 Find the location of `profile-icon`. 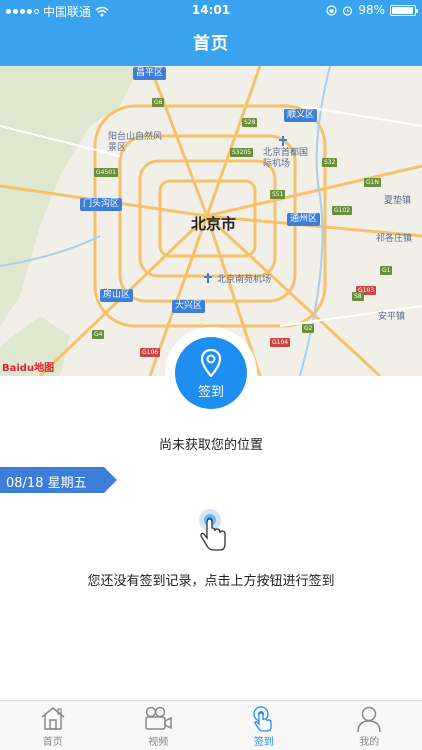

profile-icon is located at coordinates (369, 719).